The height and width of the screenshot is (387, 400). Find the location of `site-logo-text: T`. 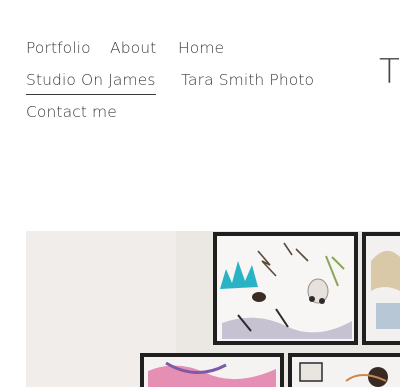

site-logo-text: T is located at coordinates (389, 72).